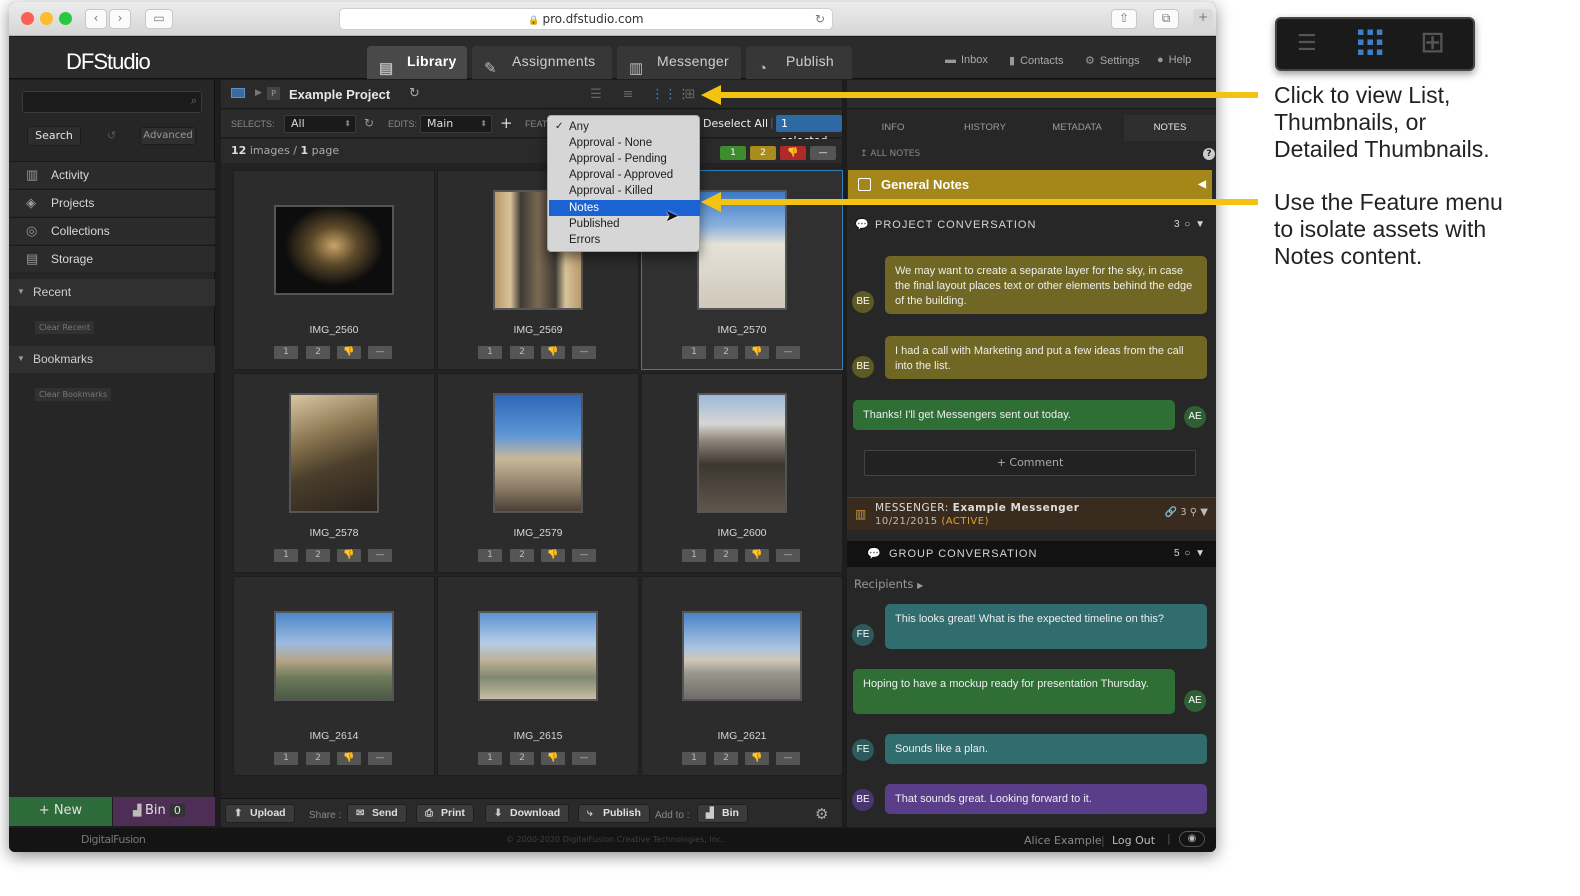 Image resolution: width=1580 pixels, height=896 pixels. What do you see at coordinates (624, 159) in the screenshot?
I see `feature-option-approval-pending: Approval - Pending` at bounding box center [624, 159].